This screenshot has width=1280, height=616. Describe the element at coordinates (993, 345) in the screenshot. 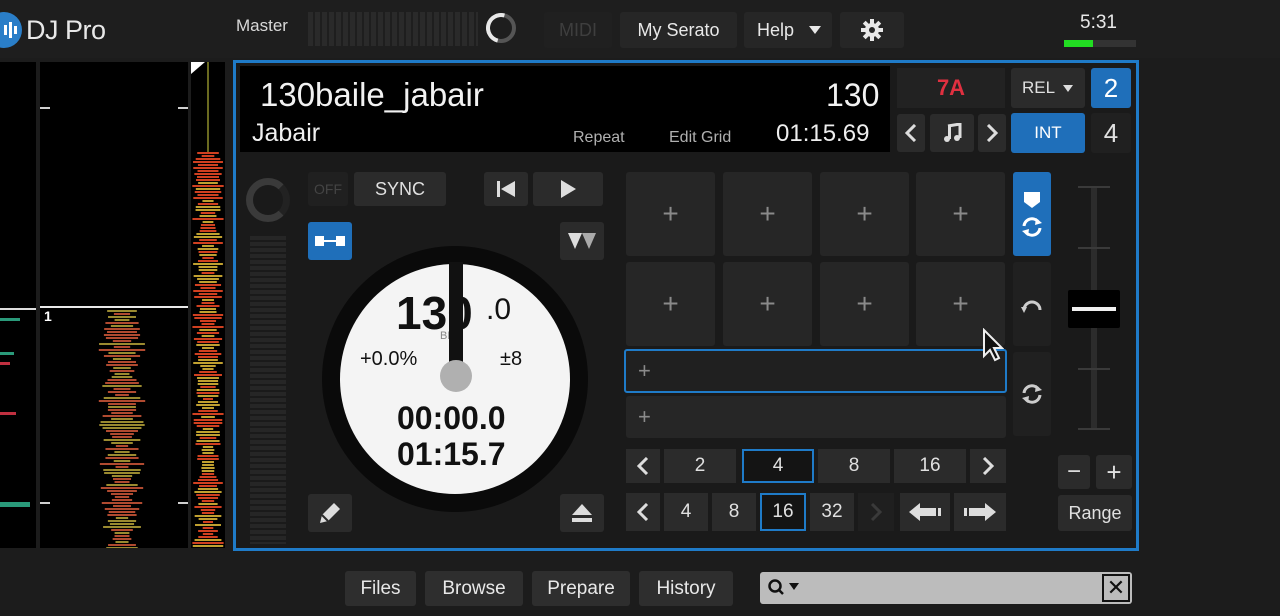

I see `mouse-cursor-icon` at that location.